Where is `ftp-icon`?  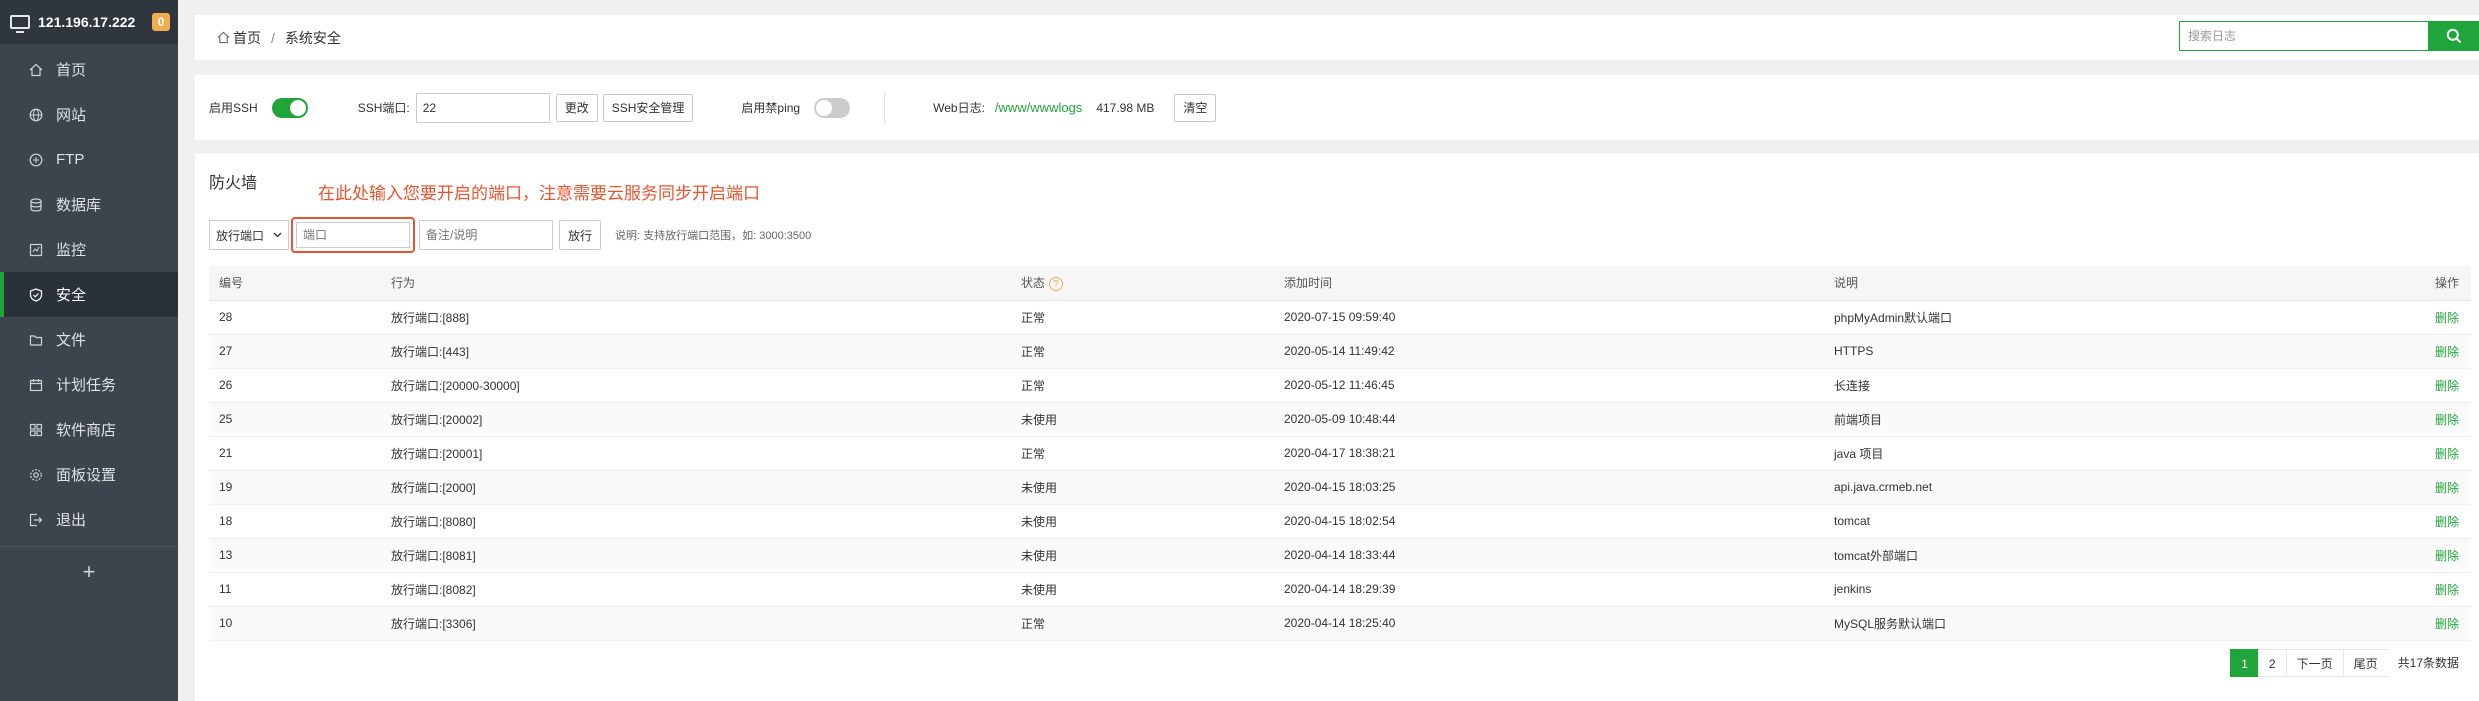 ftp-icon is located at coordinates (36, 160).